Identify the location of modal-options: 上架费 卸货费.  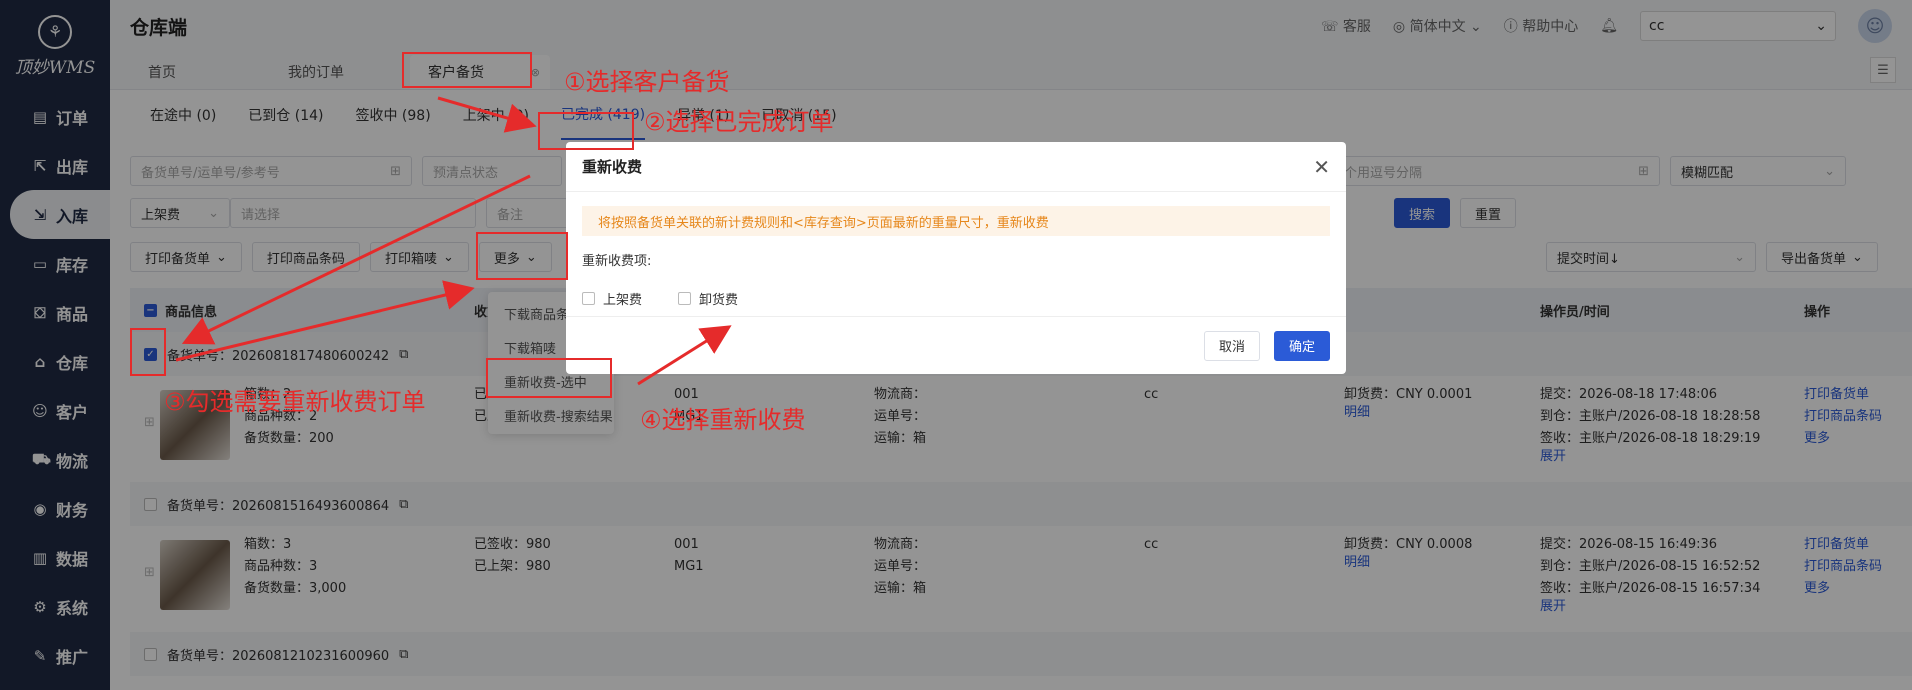
(956, 298).